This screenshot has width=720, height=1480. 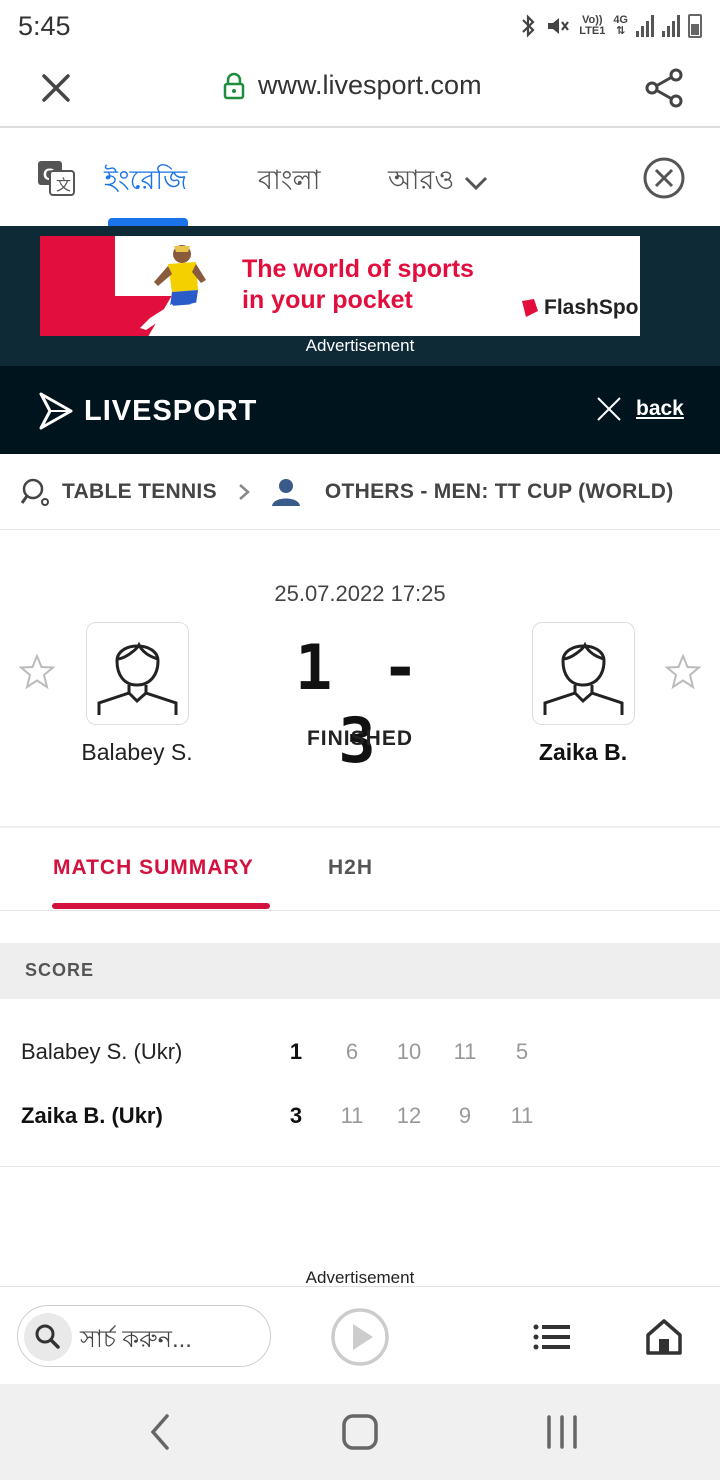 I want to click on android-nav-bar, so click(x=360, y=1432).